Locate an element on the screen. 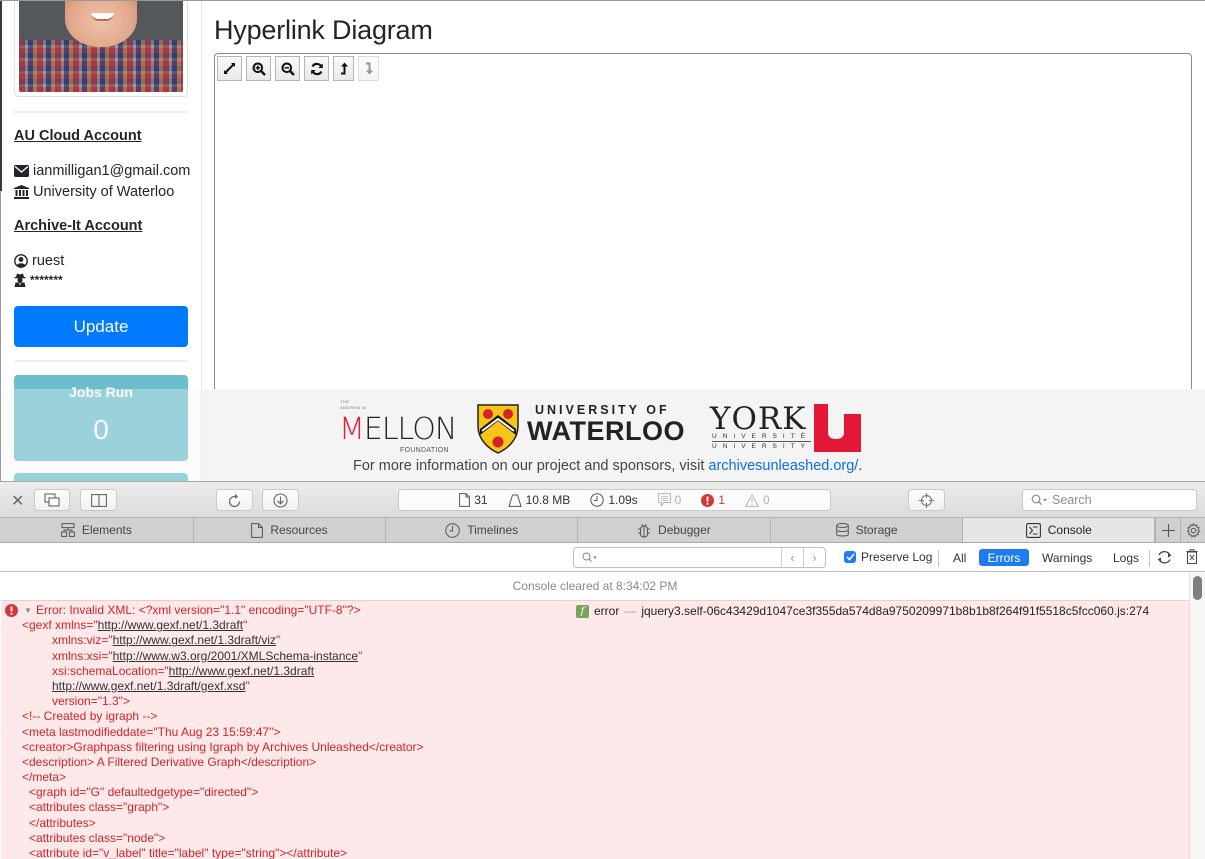 This screenshot has height=859, width=1205. crosshair-icon is located at coordinates (926, 500).